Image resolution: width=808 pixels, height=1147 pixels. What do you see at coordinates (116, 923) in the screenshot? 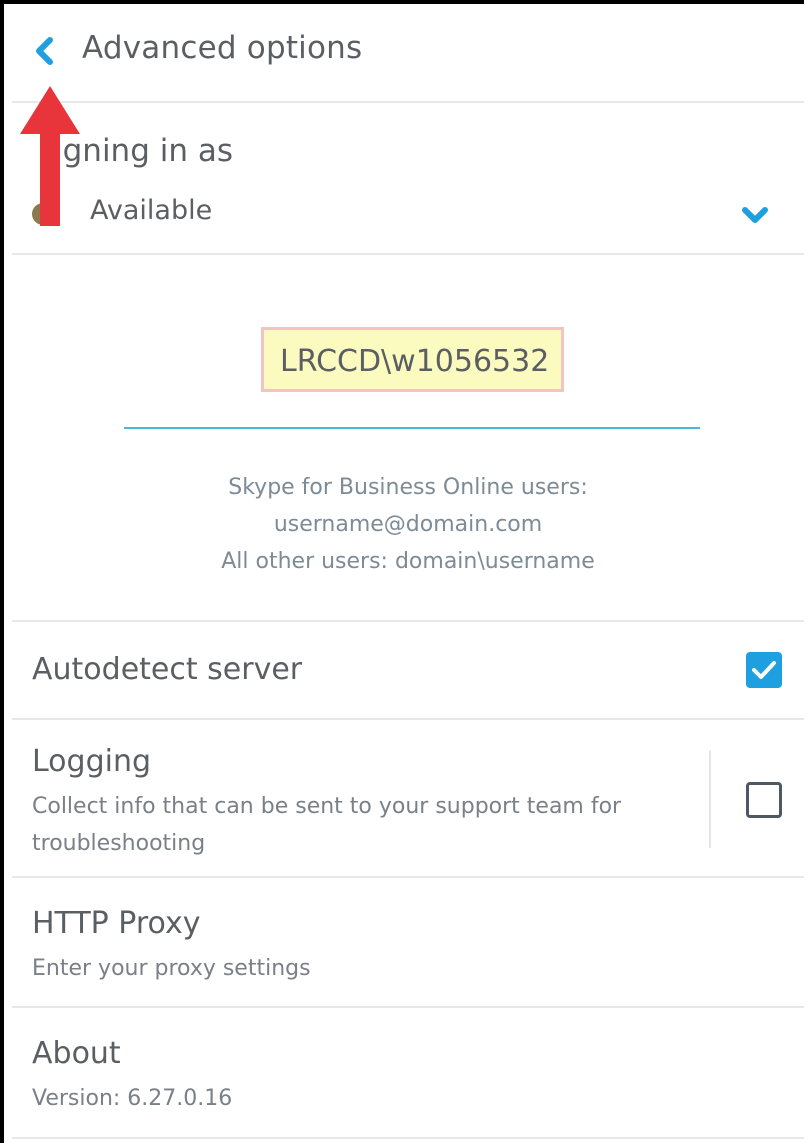
I see `proxy-label: HTTP Proxy` at bounding box center [116, 923].